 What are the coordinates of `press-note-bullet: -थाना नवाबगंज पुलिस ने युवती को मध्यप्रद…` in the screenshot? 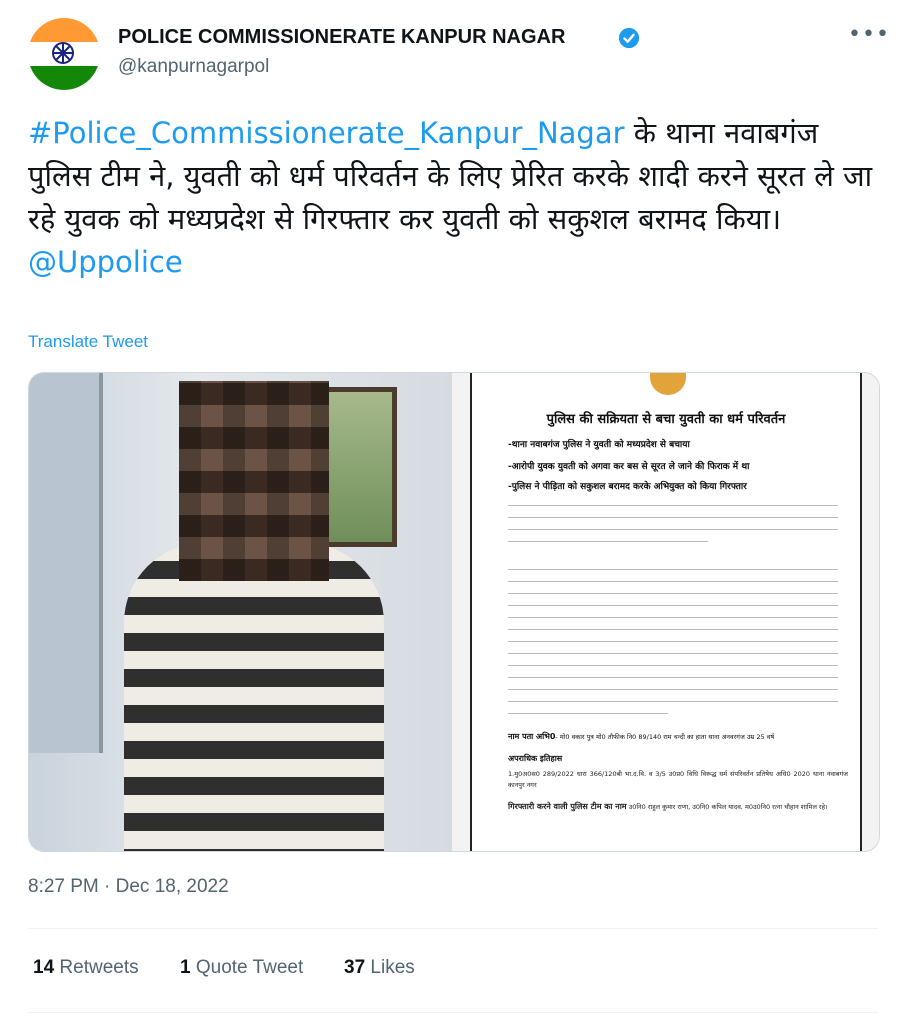 It's located at (599, 445).